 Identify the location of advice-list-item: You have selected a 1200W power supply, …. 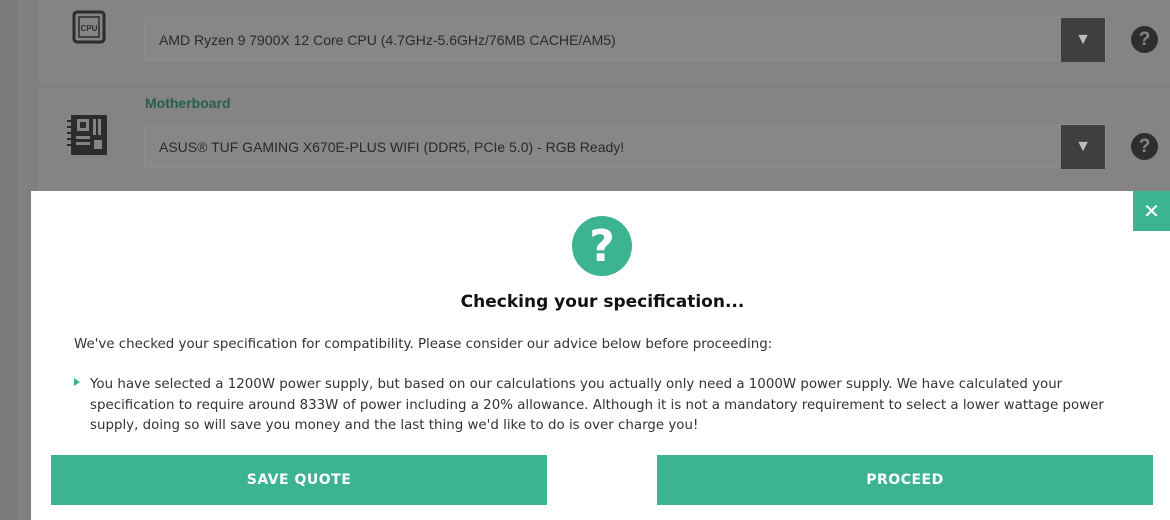
(609, 406).